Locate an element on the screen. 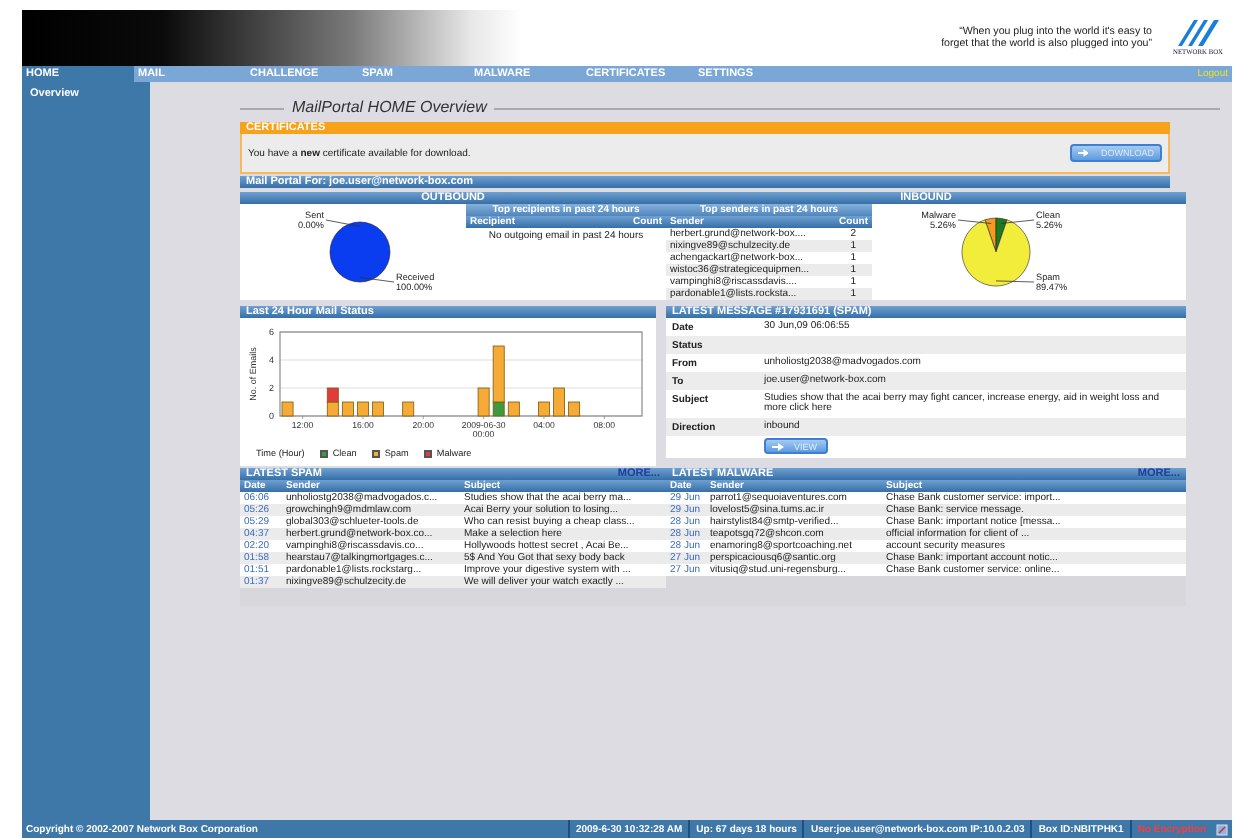 This screenshot has width=1236, height=838. logo-icon is located at coordinates (1198, 33).